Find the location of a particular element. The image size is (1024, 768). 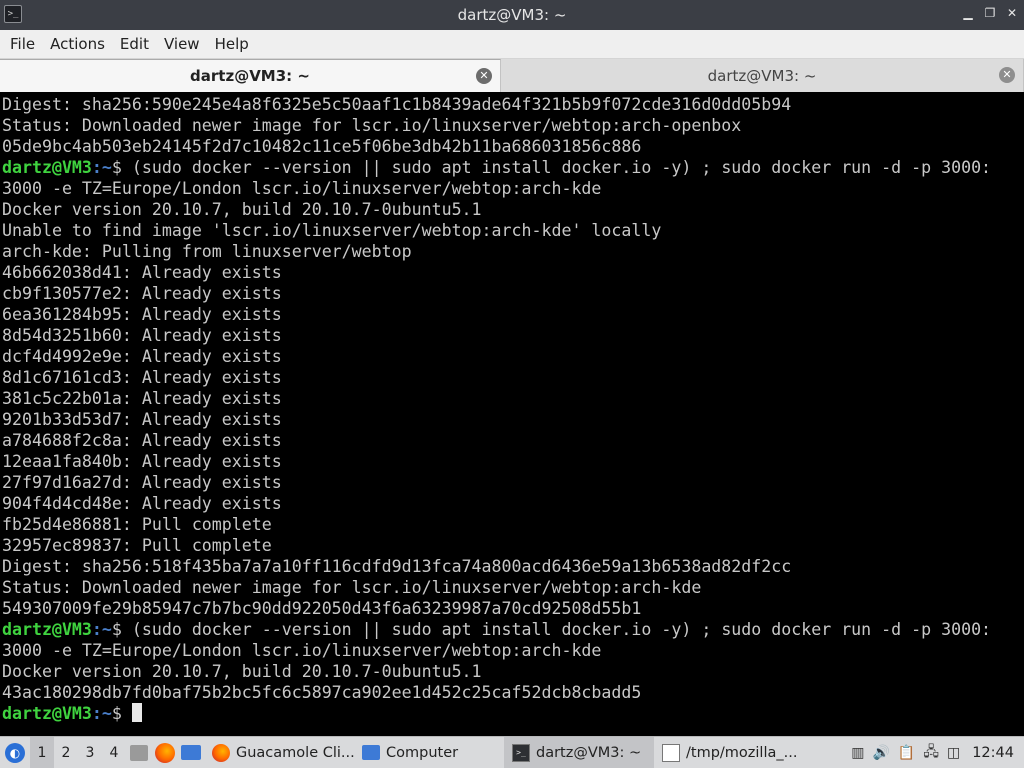

tab-terminal-1: dartz@VM3: ~ ✕ is located at coordinates (250, 75).